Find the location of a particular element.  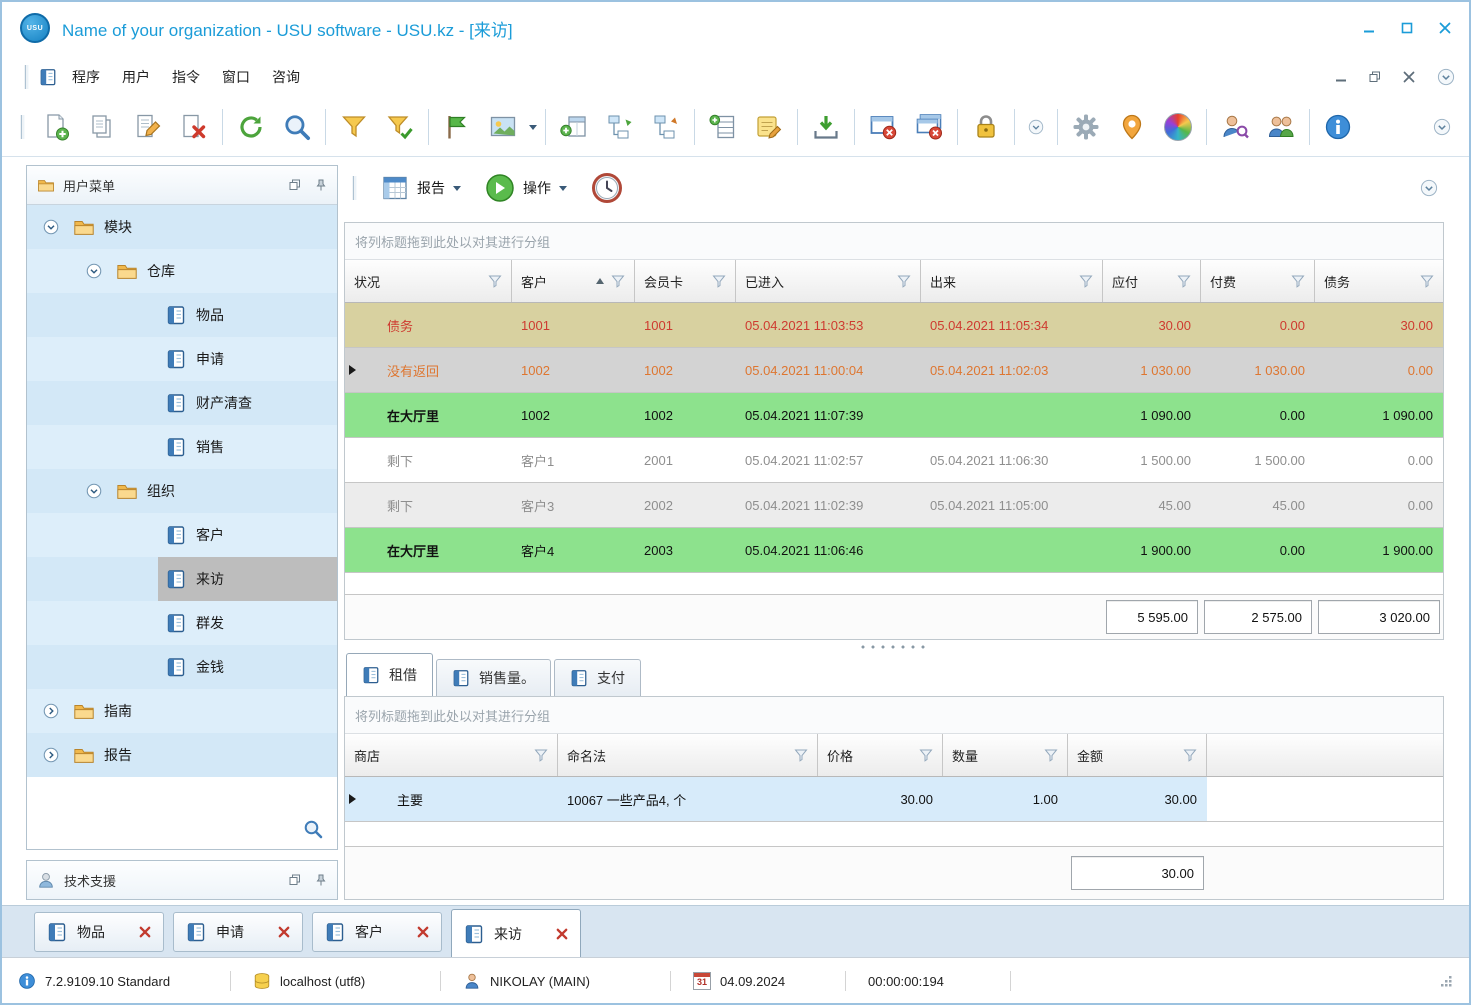

edit-record-button is located at coordinates (148, 127).